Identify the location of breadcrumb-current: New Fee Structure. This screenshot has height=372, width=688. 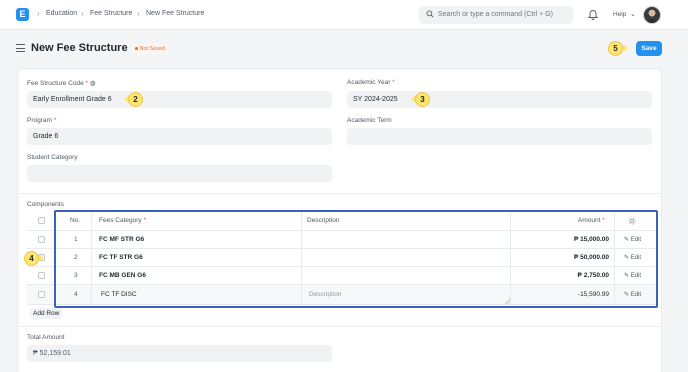
(175, 13).